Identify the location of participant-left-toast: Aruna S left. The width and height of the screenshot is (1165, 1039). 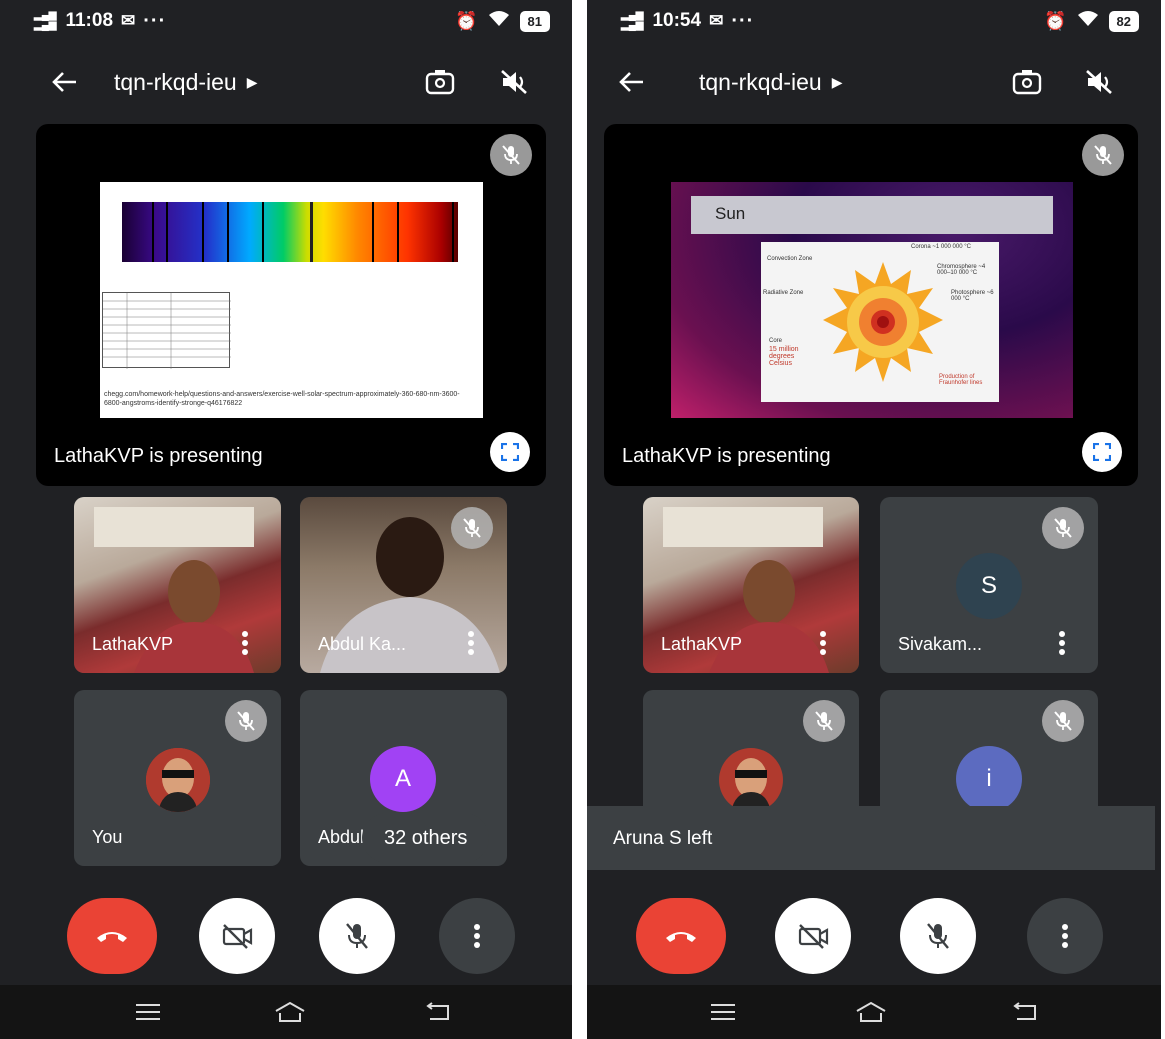
(871, 838).